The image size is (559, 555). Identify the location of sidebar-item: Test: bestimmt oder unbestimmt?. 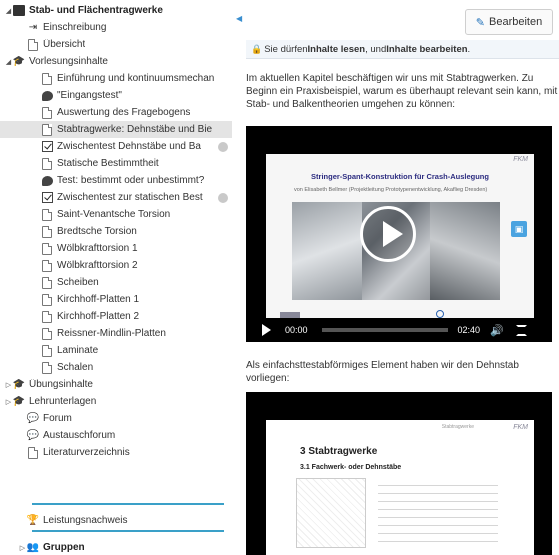
(116, 180).